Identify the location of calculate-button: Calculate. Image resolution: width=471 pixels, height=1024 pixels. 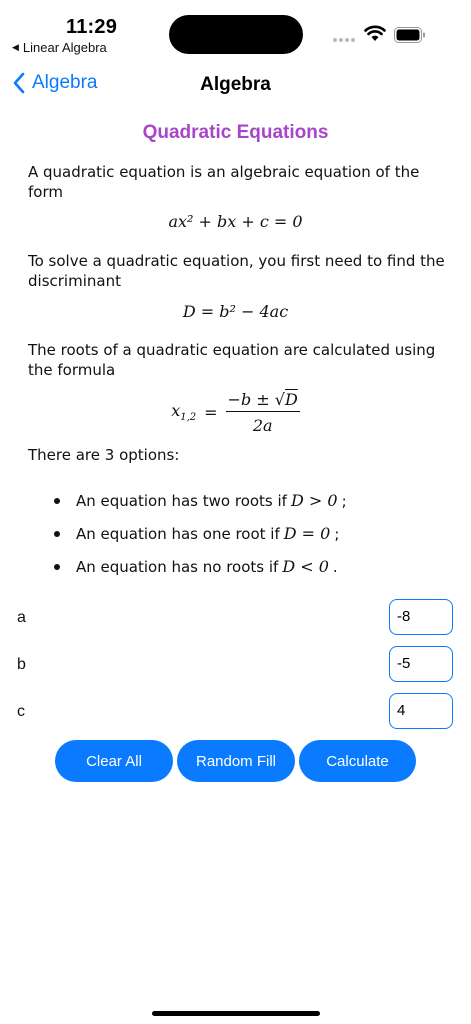
(357, 761).